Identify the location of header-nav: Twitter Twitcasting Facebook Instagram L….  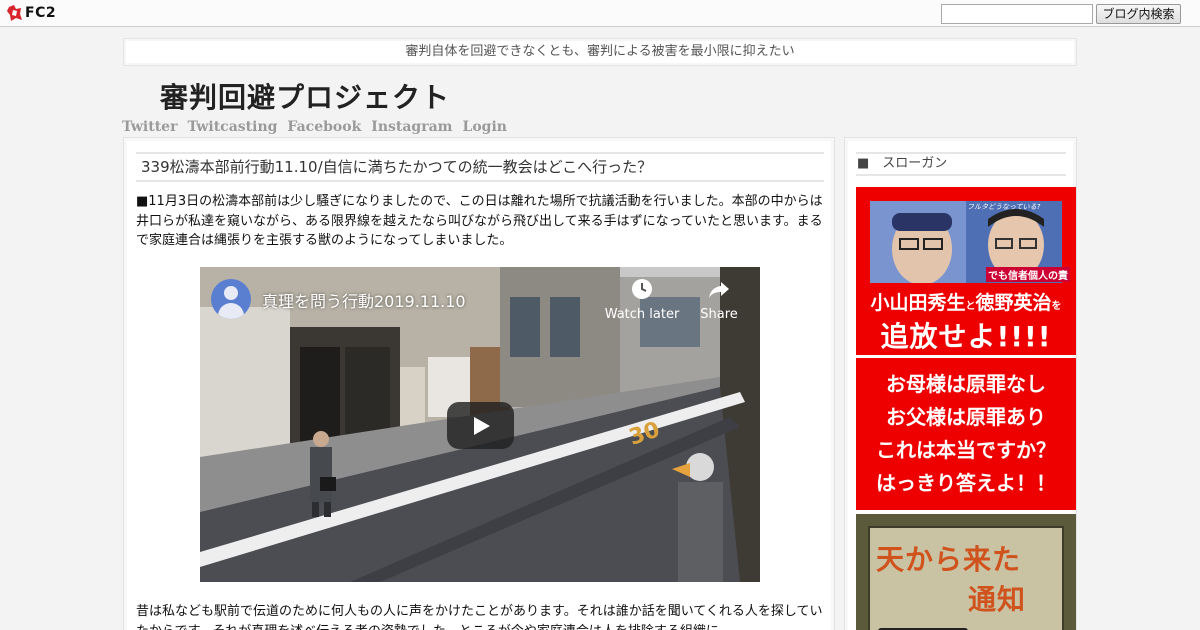
(314, 127).